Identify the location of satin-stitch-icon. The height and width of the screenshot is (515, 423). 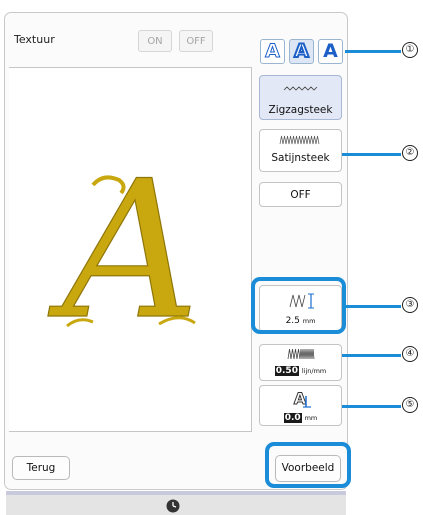
(299, 140).